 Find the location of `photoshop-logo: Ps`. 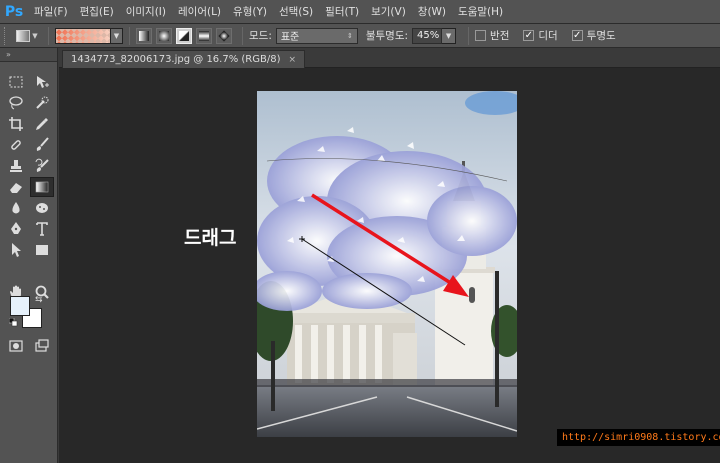

photoshop-logo: Ps is located at coordinates (14, 11).